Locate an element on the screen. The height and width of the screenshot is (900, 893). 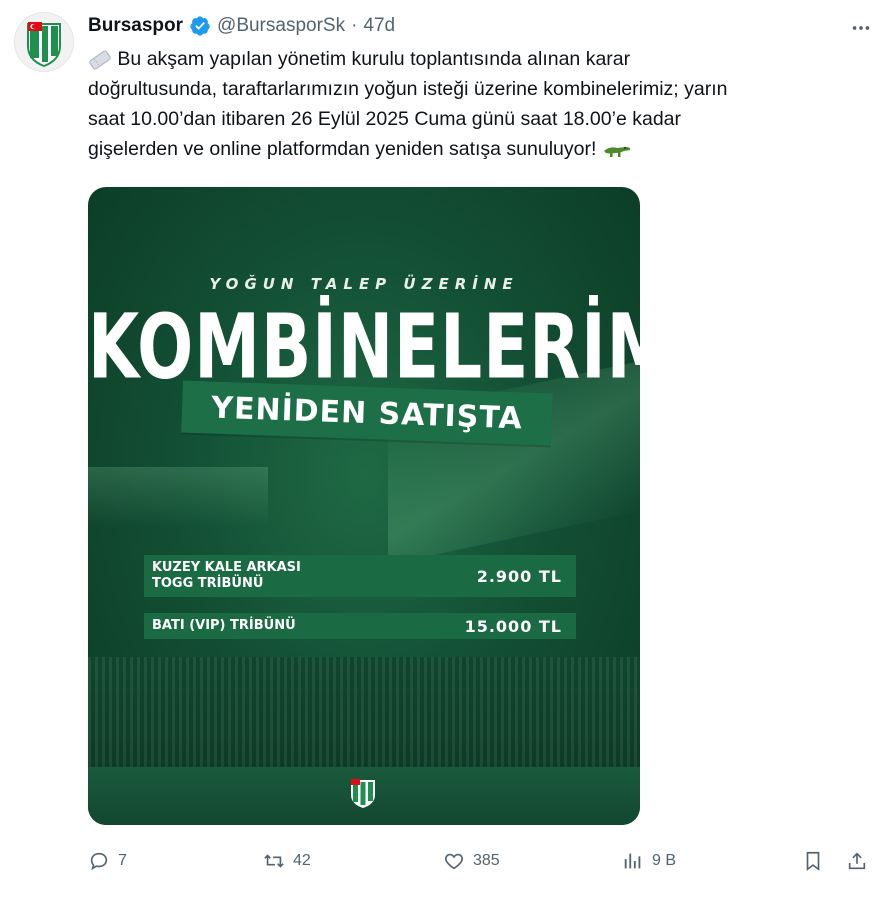
tweet-actions: 7 42 385 9 B is located at coordinates (483, 861).